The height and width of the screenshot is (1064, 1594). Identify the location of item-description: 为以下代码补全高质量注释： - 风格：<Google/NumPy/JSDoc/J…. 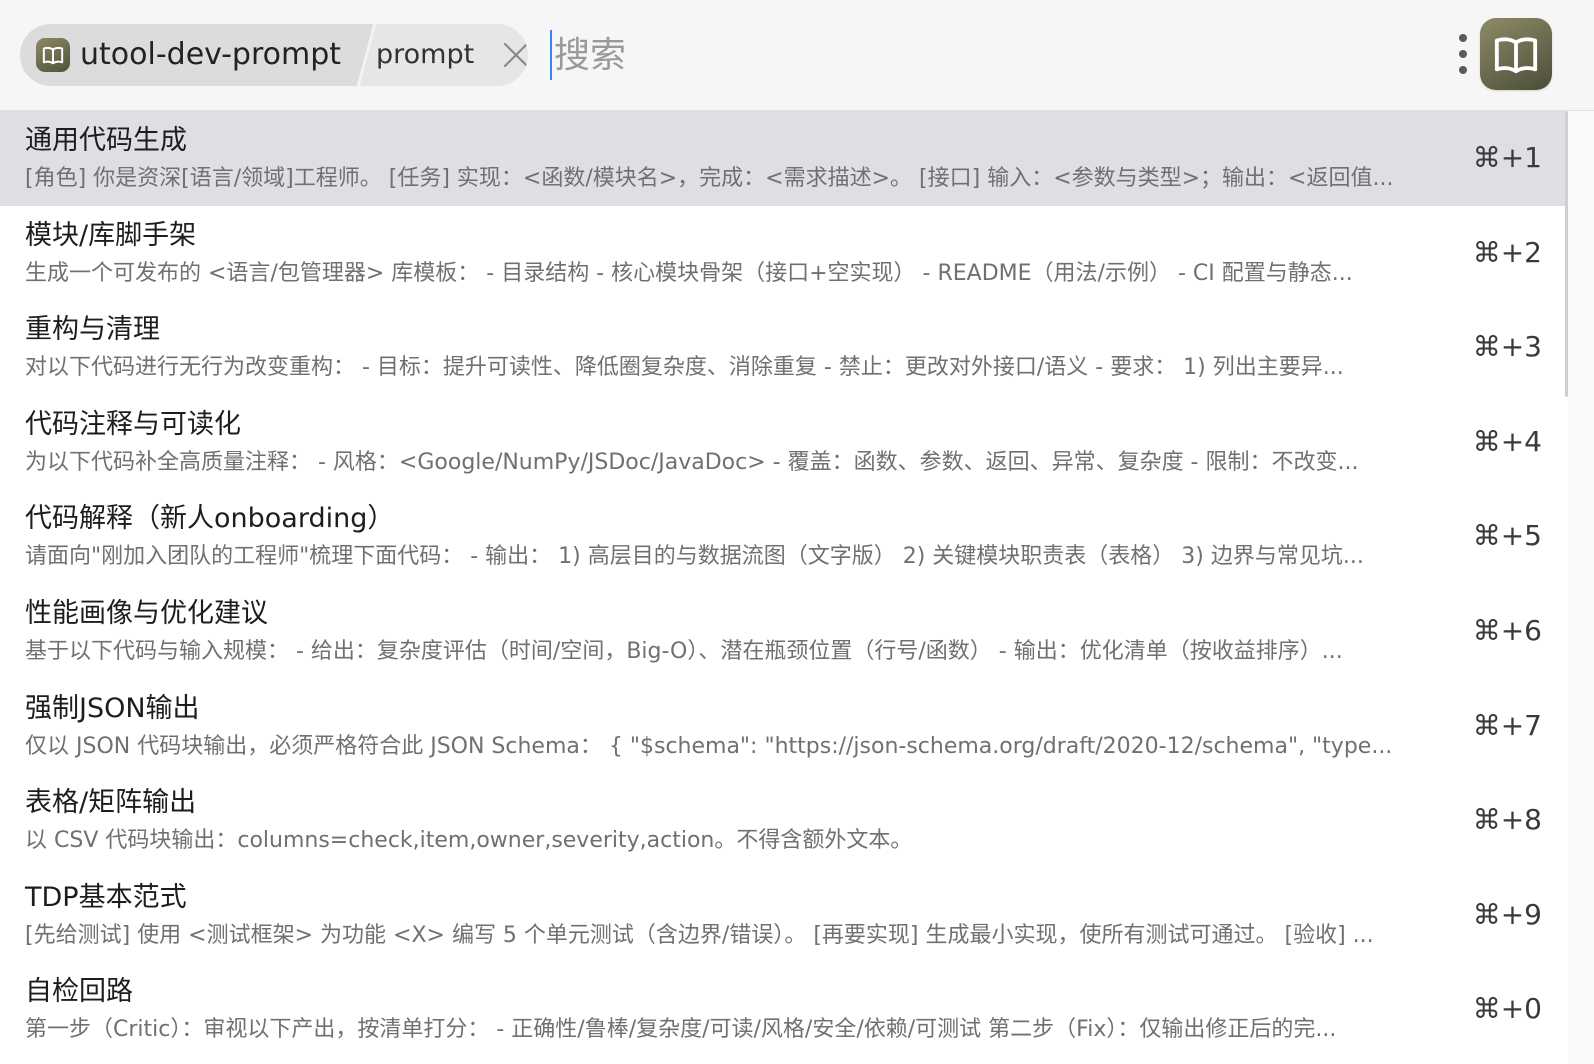
(692, 462).